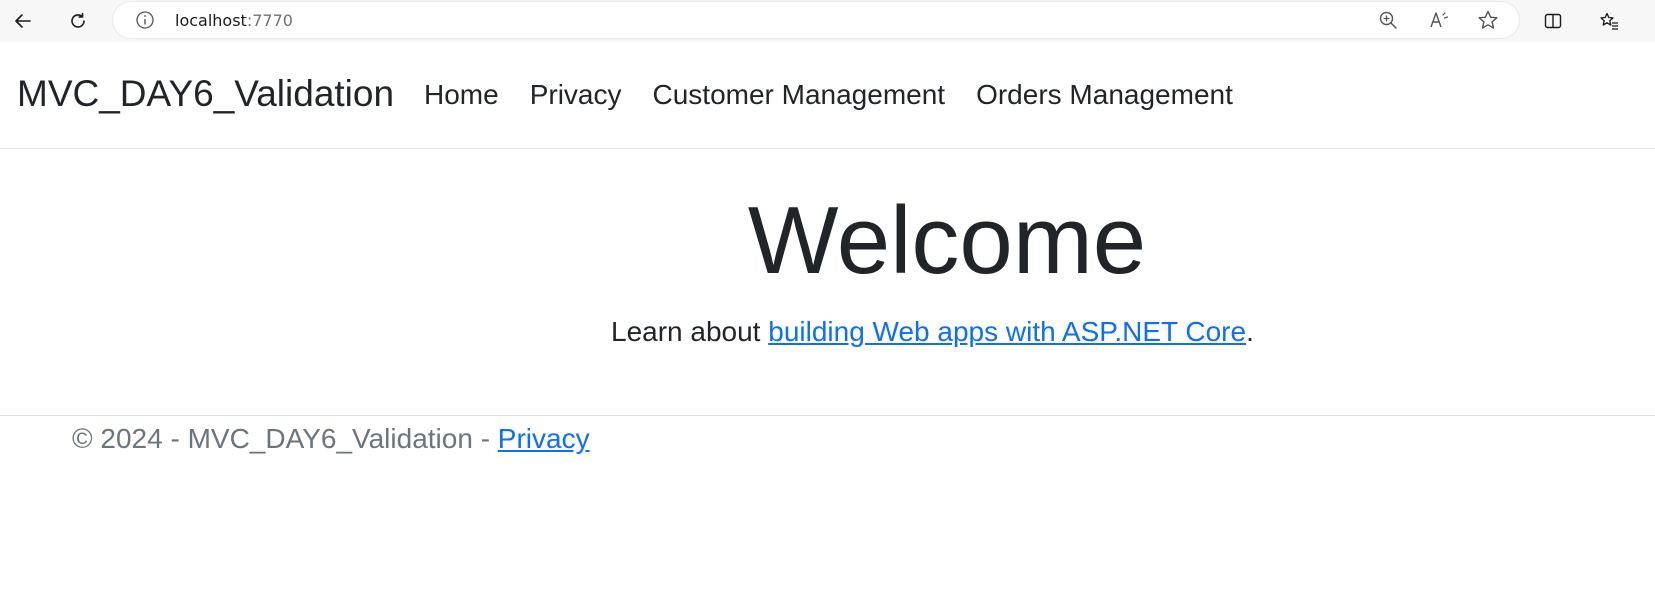  I want to click on url-host: localhost, so click(211, 20).